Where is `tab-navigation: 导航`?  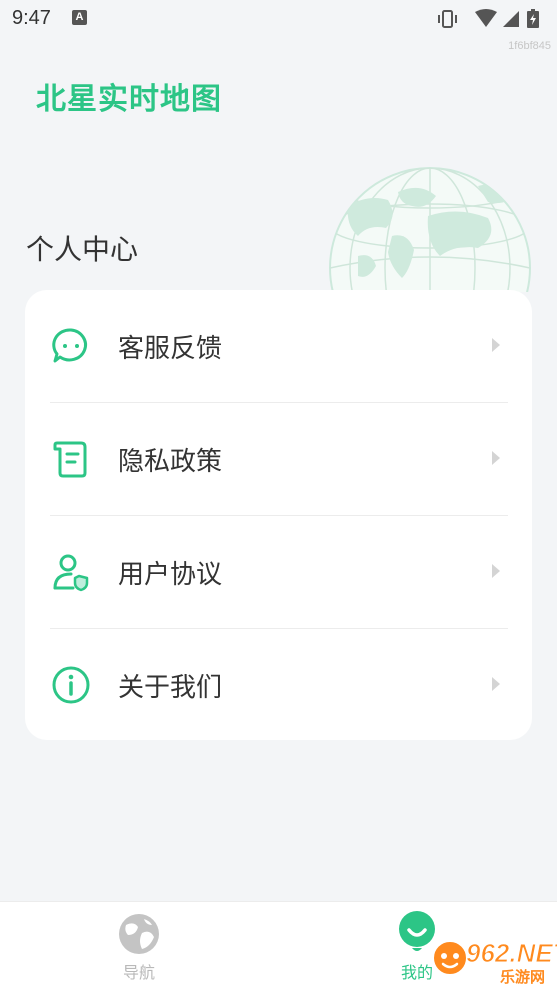
tab-navigation: 导航 is located at coordinates (139, 946).